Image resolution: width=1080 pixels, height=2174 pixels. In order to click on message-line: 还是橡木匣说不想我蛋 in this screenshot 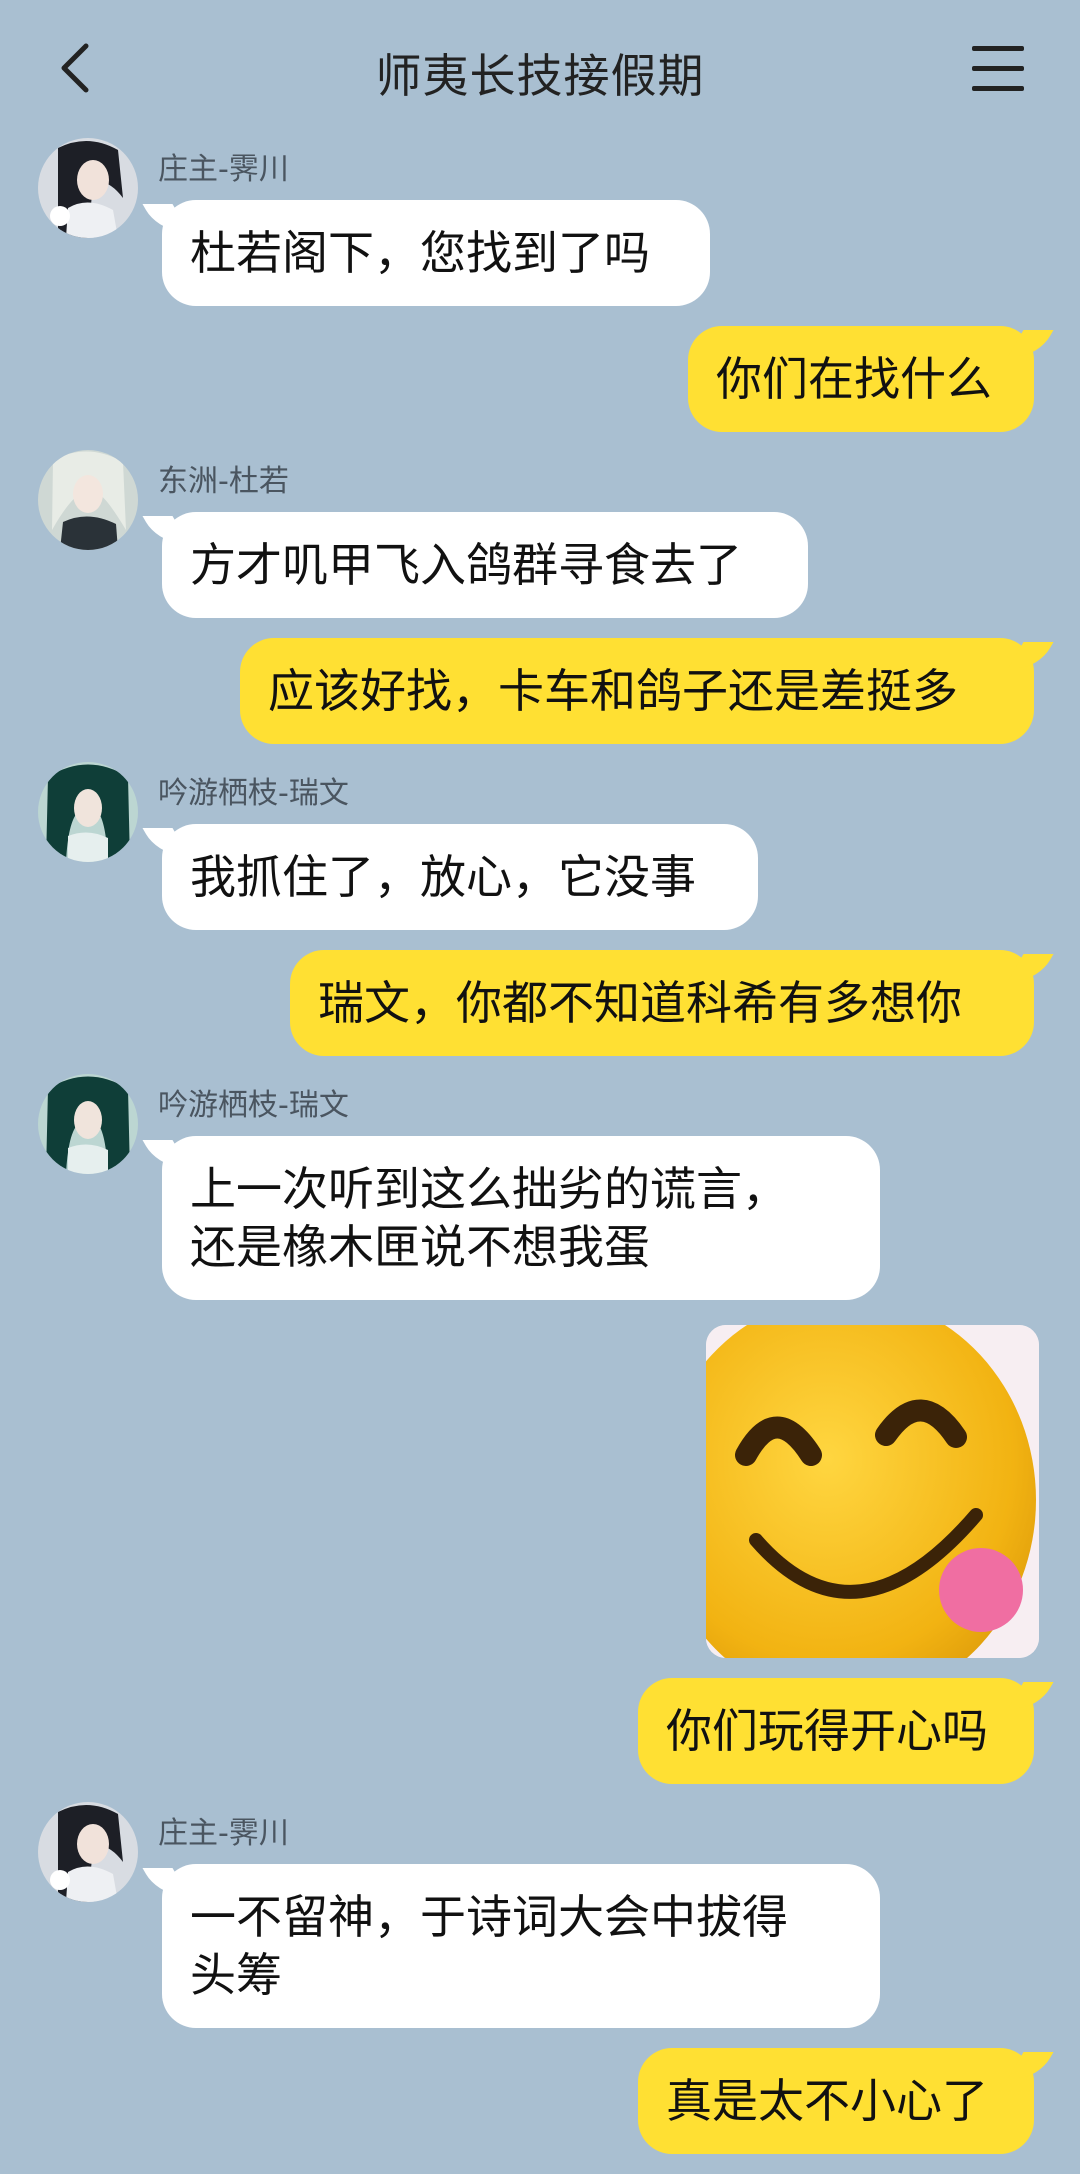, I will do `click(420, 1247)`.